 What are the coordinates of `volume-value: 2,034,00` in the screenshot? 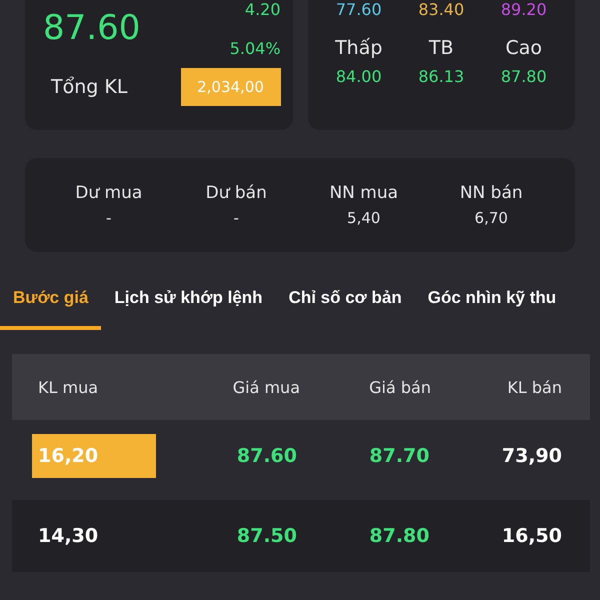 It's located at (230, 87).